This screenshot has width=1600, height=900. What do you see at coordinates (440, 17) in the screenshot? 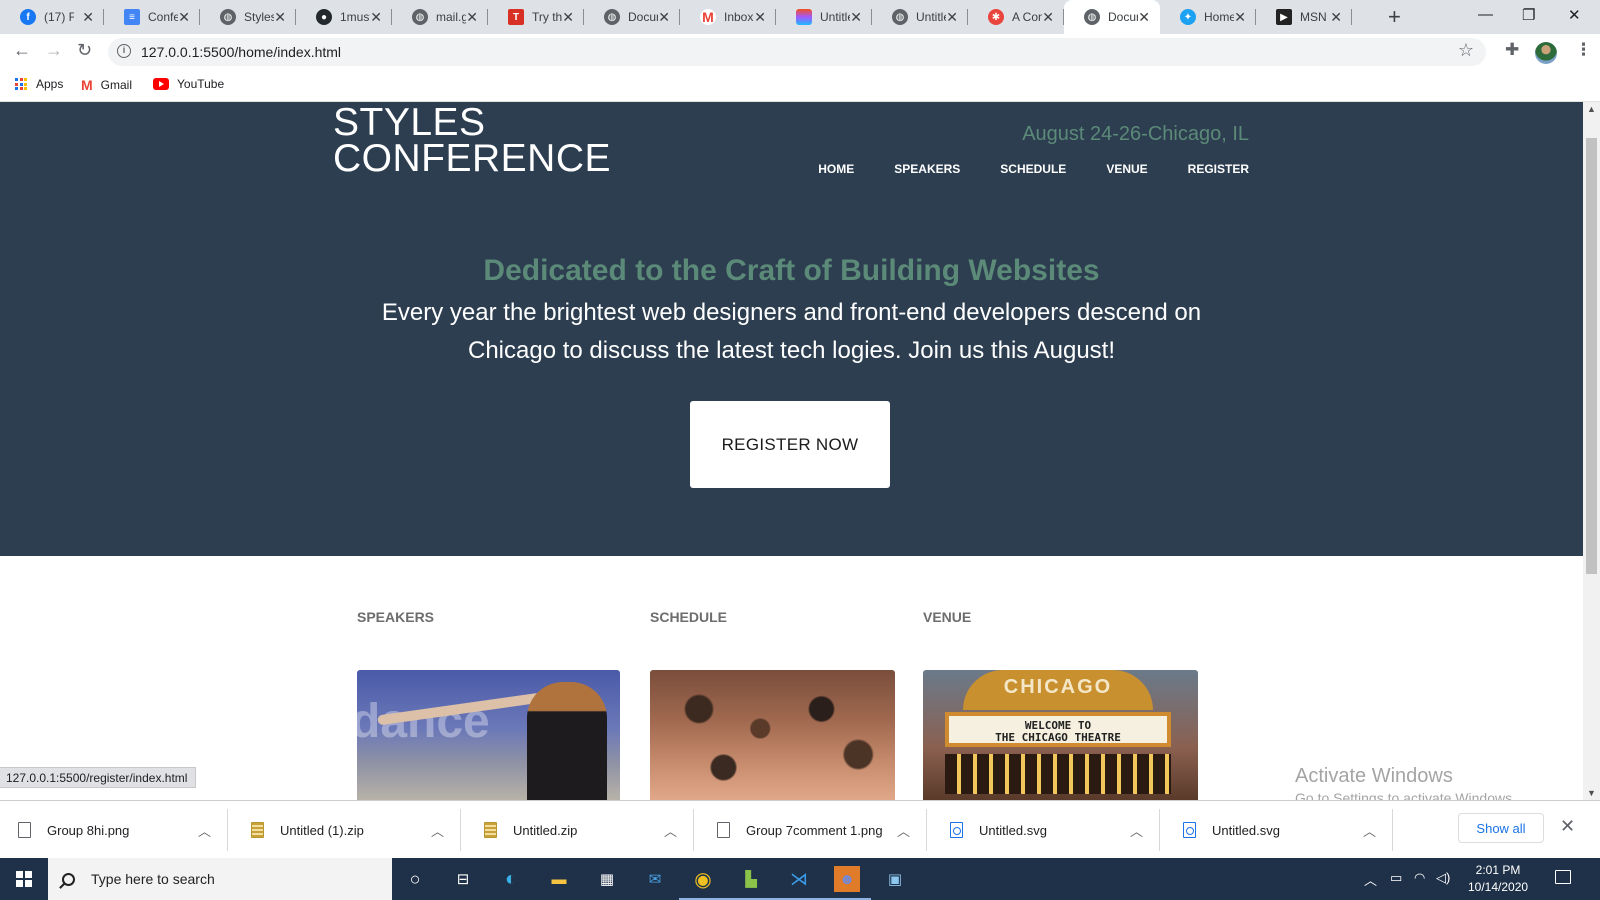
I see `tab-mail: ◍ mail.google ✕` at bounding box center [440, 17].